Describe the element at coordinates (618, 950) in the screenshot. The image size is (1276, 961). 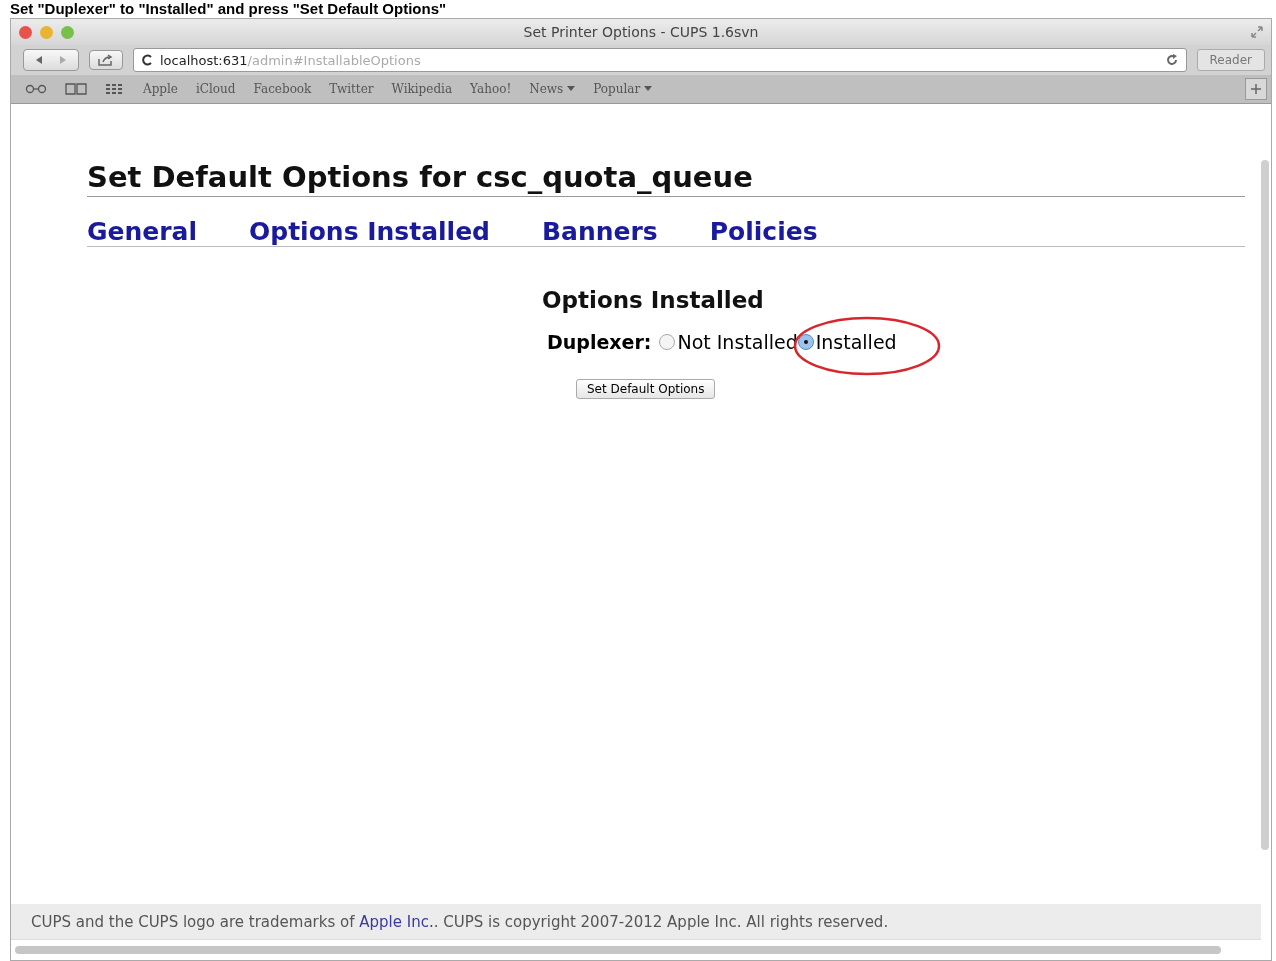
I see `horizontal-scrollbar` at that location.